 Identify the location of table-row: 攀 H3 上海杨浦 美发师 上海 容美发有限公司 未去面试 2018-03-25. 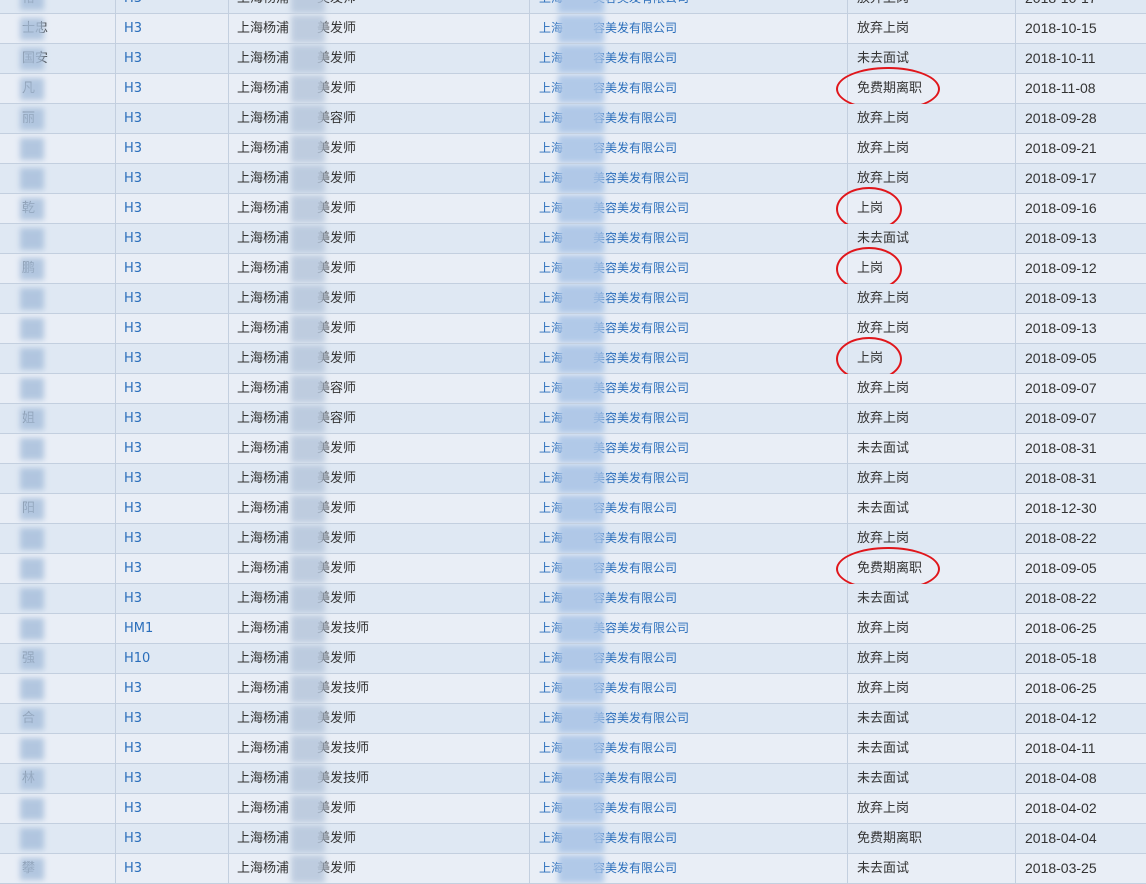
(573, 869).